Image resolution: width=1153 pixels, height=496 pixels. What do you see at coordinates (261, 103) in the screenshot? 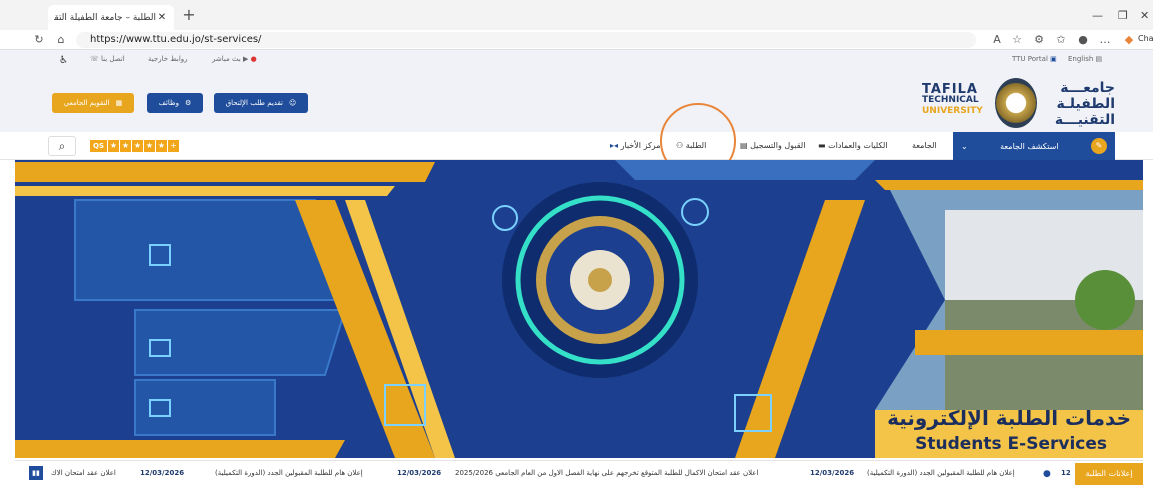
I see `apply-button: ☺ تقديم طلب الإلتحاق` at bounding box center [261, 103].